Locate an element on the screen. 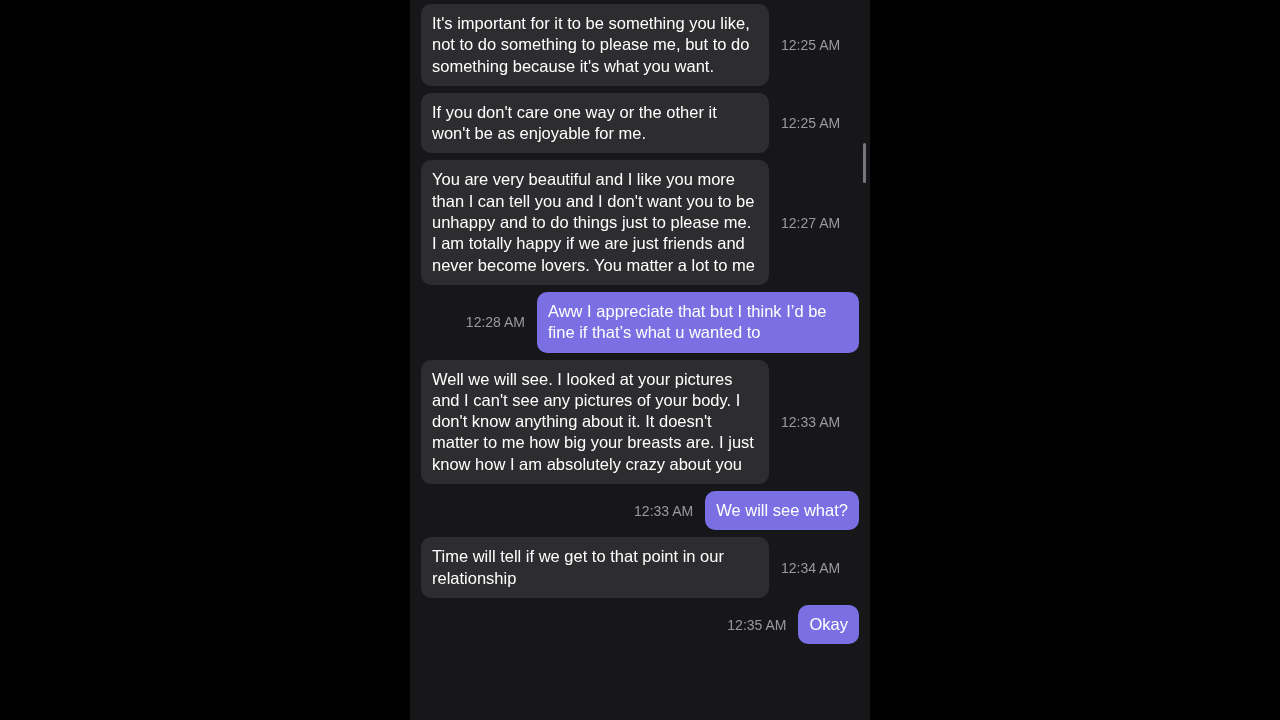 The image size is (1280, 720). scrollbar is located at coordinates (864, 163).